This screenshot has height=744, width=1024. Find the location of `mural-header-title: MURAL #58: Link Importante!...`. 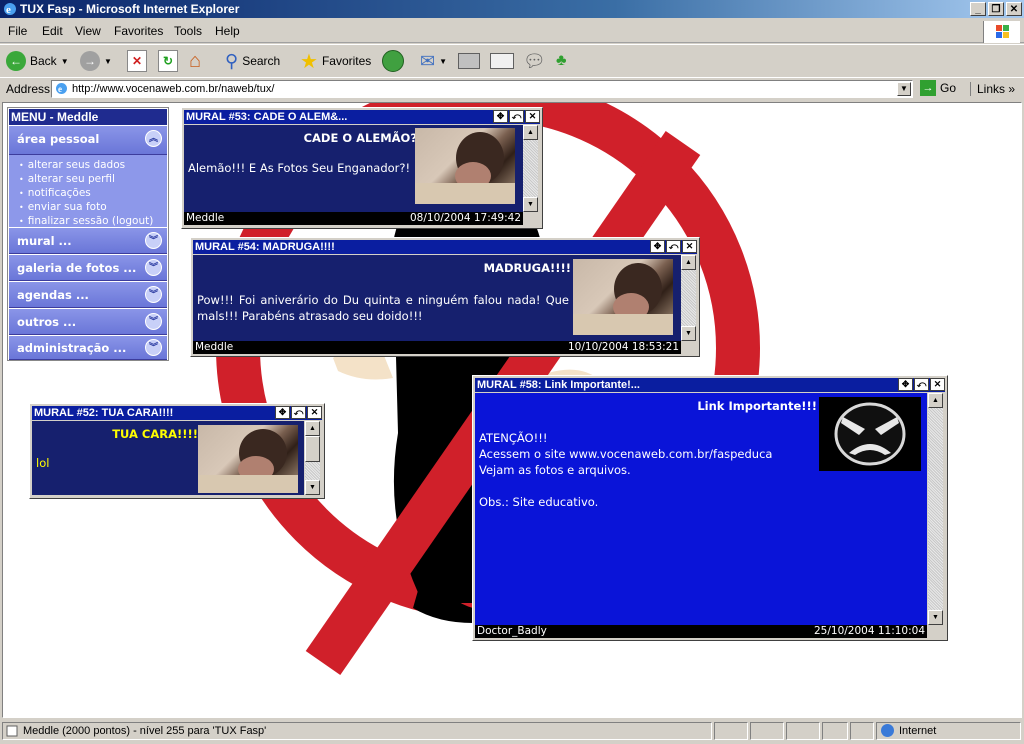

mural-header-title: MURAL #58: Link Importante!... is located at coordinates (558, 385).